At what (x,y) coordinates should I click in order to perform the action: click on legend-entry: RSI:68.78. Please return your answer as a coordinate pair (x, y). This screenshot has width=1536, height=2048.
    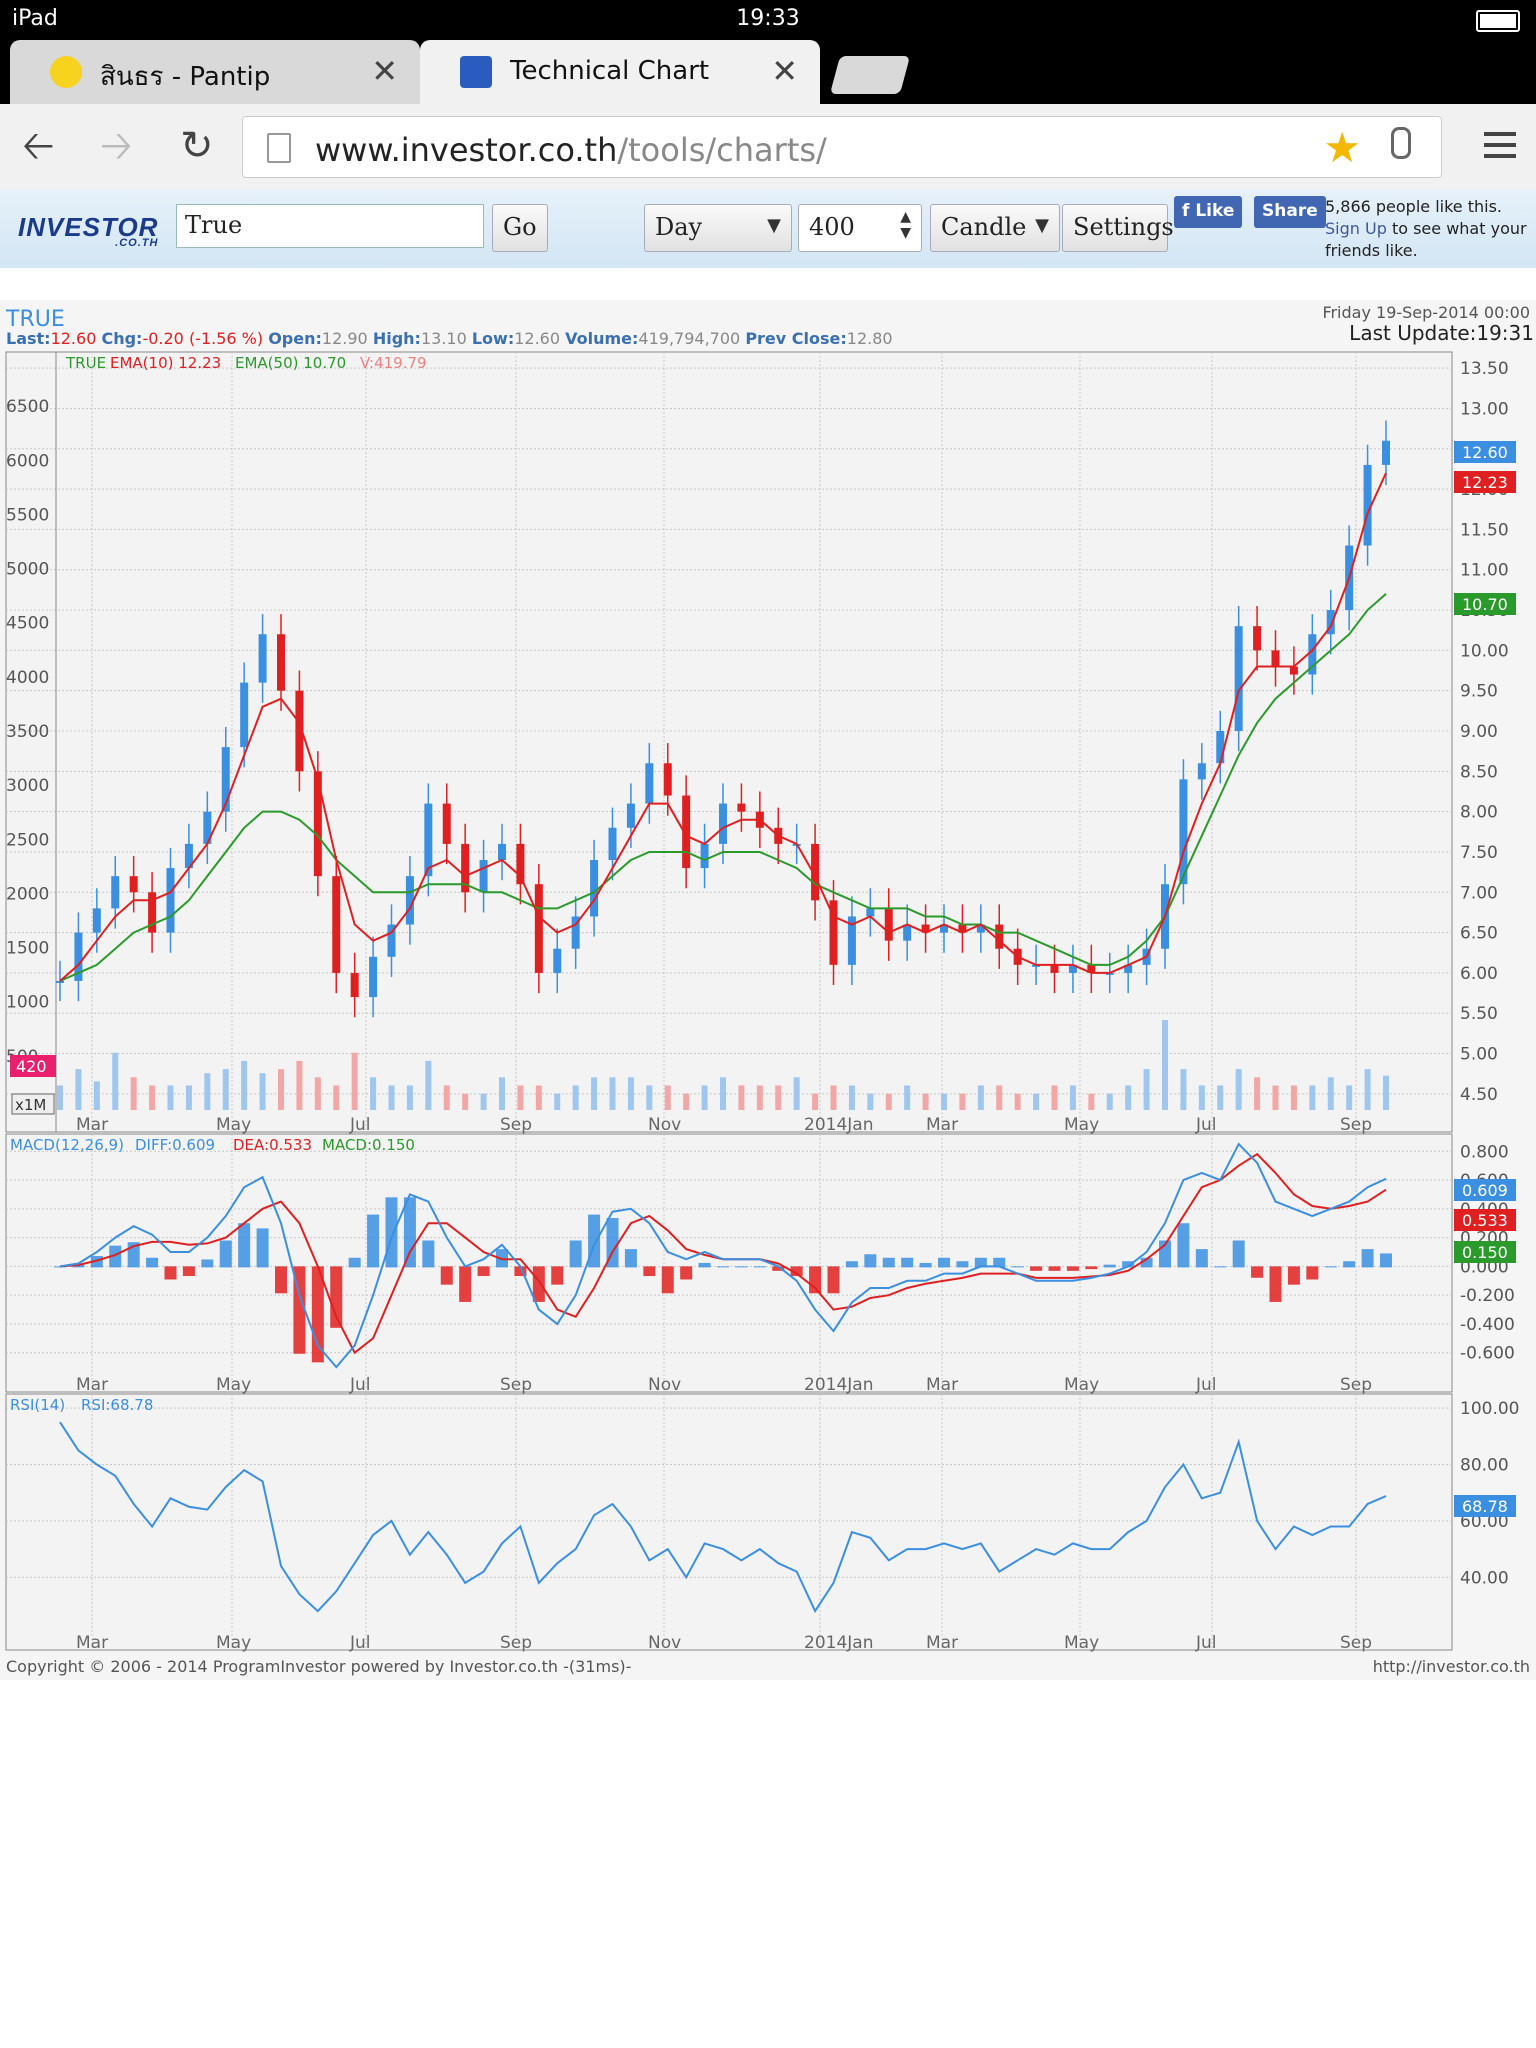
    Looking at the image, I should click on (117, 1405).